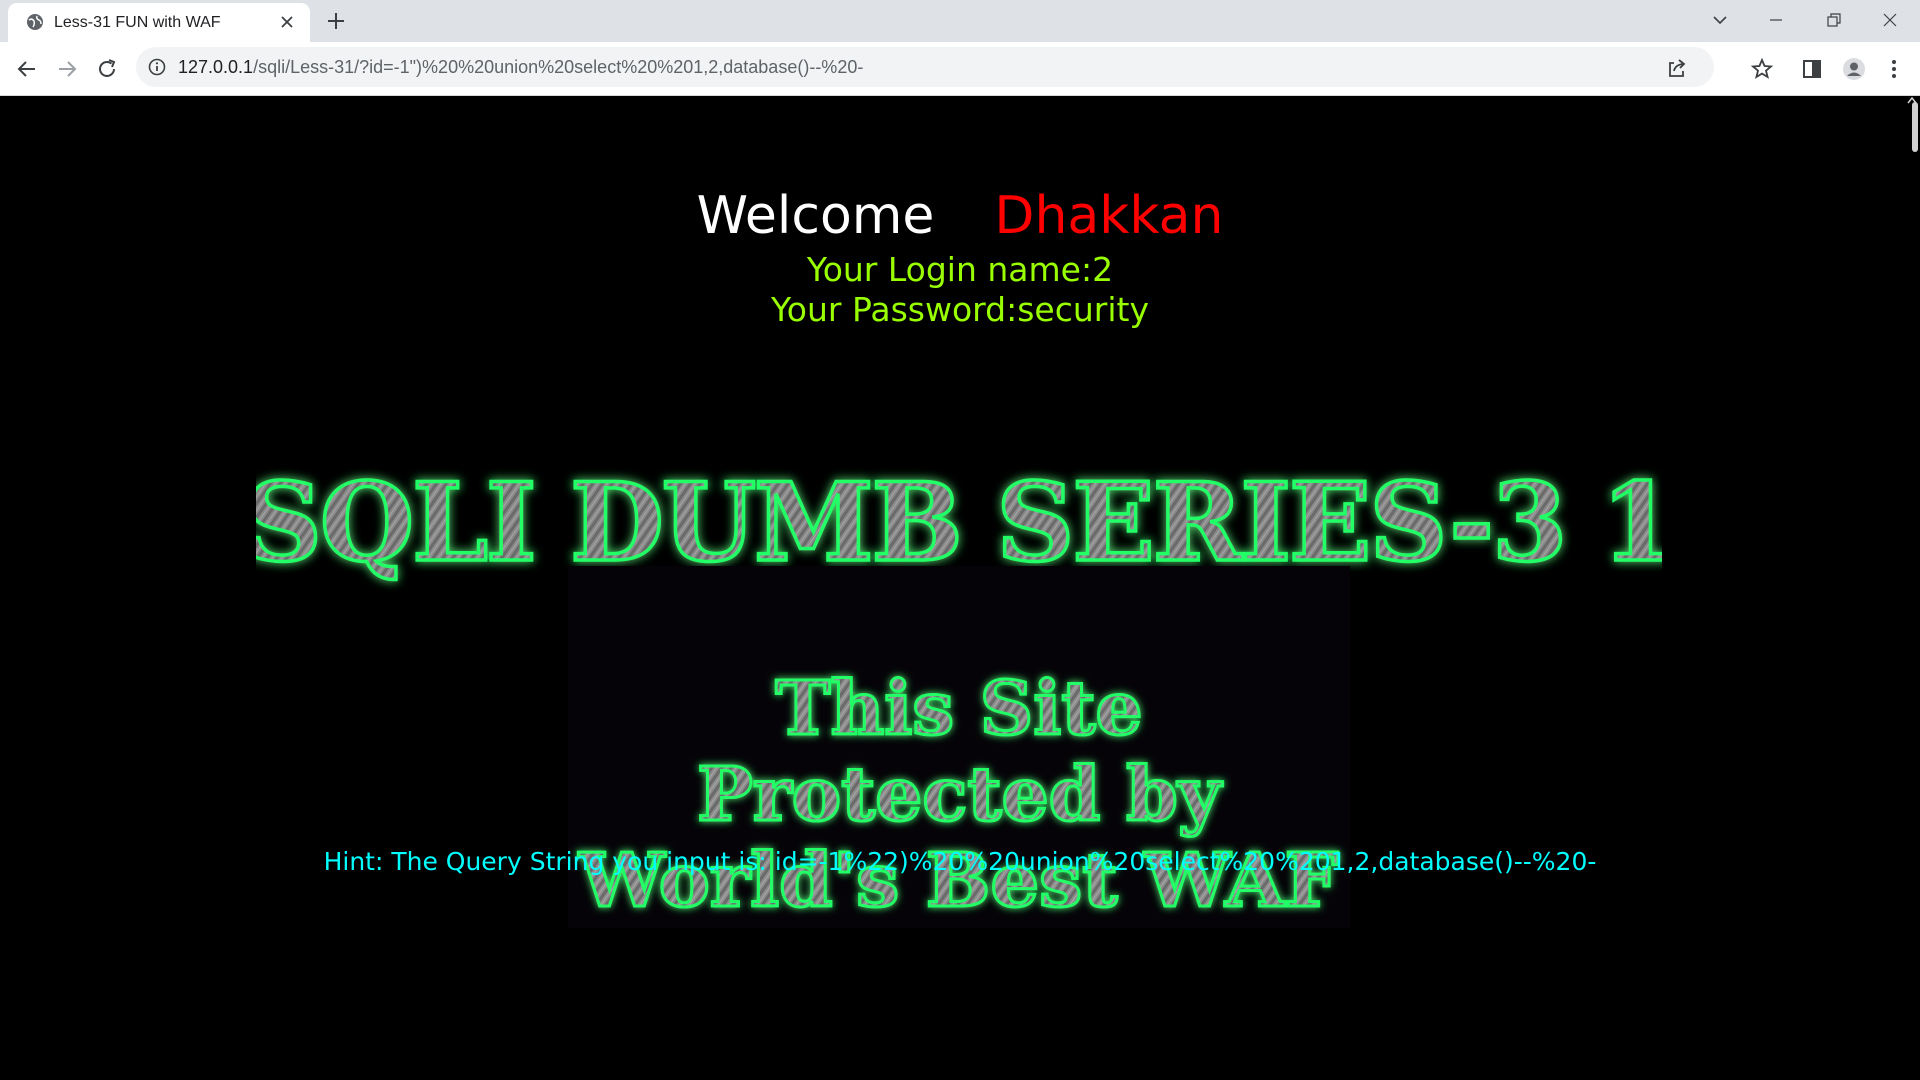 Image resolution: width=1920 pixels, height=1080 pixels. I want to click on url-host: 127.0.0.1, so click(216, 67).